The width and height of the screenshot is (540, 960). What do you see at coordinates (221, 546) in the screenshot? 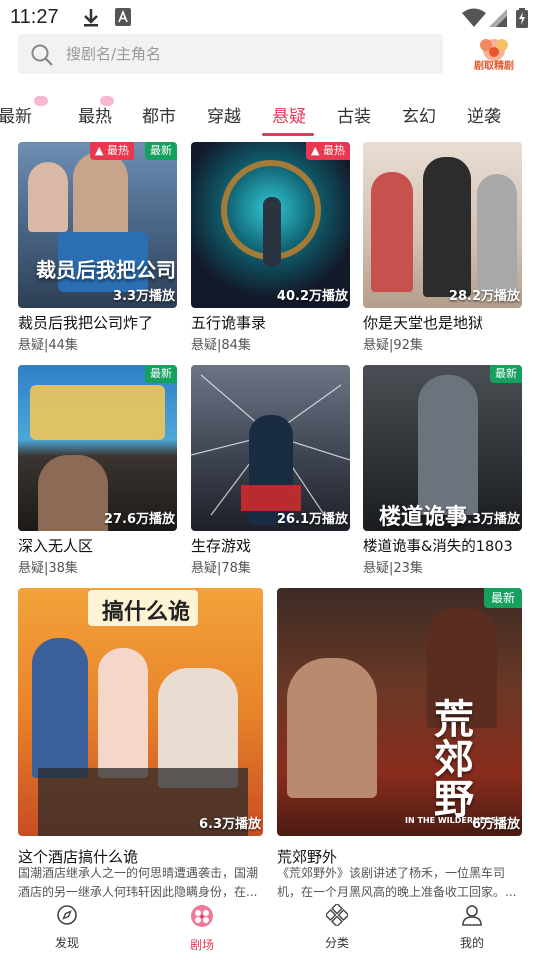
I see `drama-title: 生存游戏` at bounding box center [221, 546].